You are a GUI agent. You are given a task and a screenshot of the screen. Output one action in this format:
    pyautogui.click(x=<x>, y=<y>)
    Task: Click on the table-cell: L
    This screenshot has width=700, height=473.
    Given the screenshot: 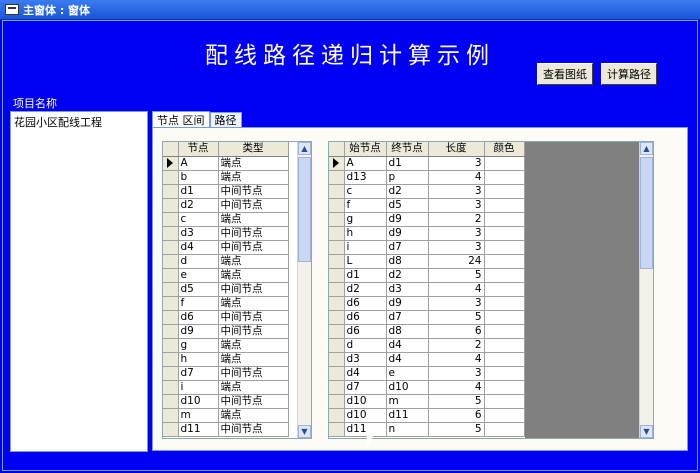 What is the action you would take?
    pyautogui.click(x=365, y=261)
    